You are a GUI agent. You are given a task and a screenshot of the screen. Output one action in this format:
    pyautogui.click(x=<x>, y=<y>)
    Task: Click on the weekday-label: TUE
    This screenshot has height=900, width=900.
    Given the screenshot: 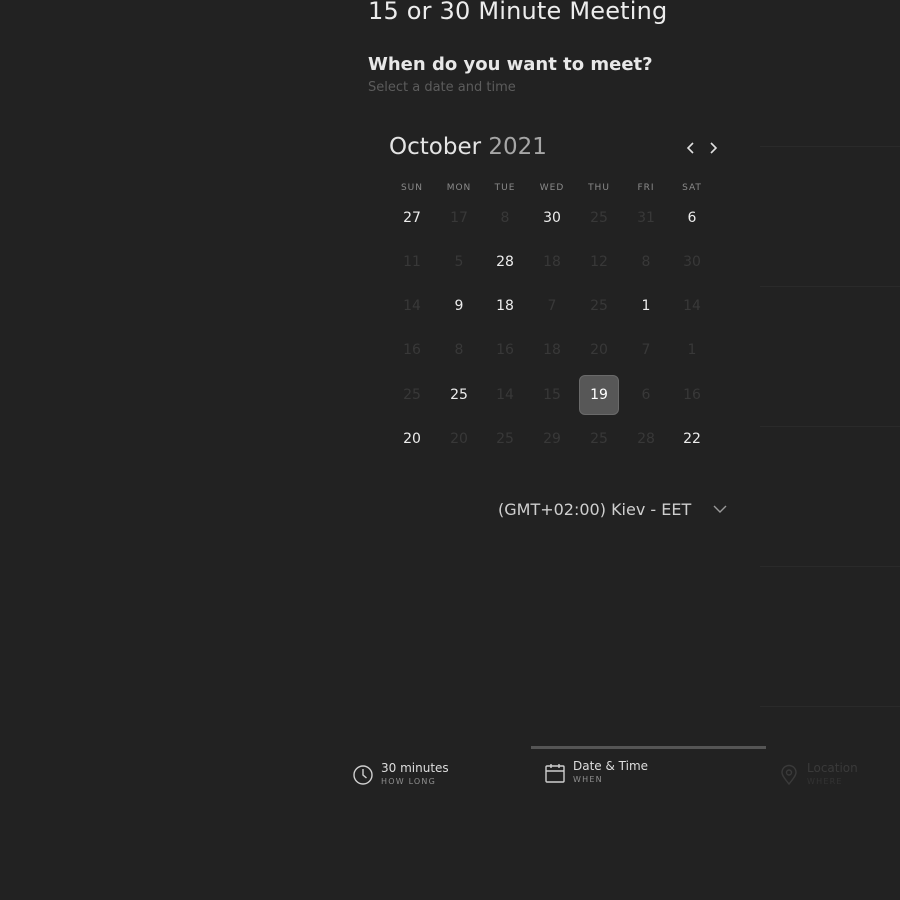 What is the action you would take?
    pyautogui.click(x=505, y=188)
    